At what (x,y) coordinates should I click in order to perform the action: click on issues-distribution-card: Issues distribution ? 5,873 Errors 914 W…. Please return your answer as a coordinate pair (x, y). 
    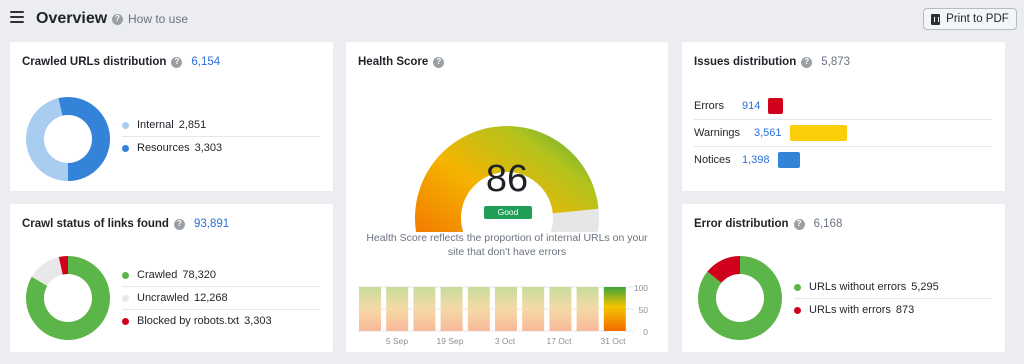
    Looking at the image, I should click on (843, 116).